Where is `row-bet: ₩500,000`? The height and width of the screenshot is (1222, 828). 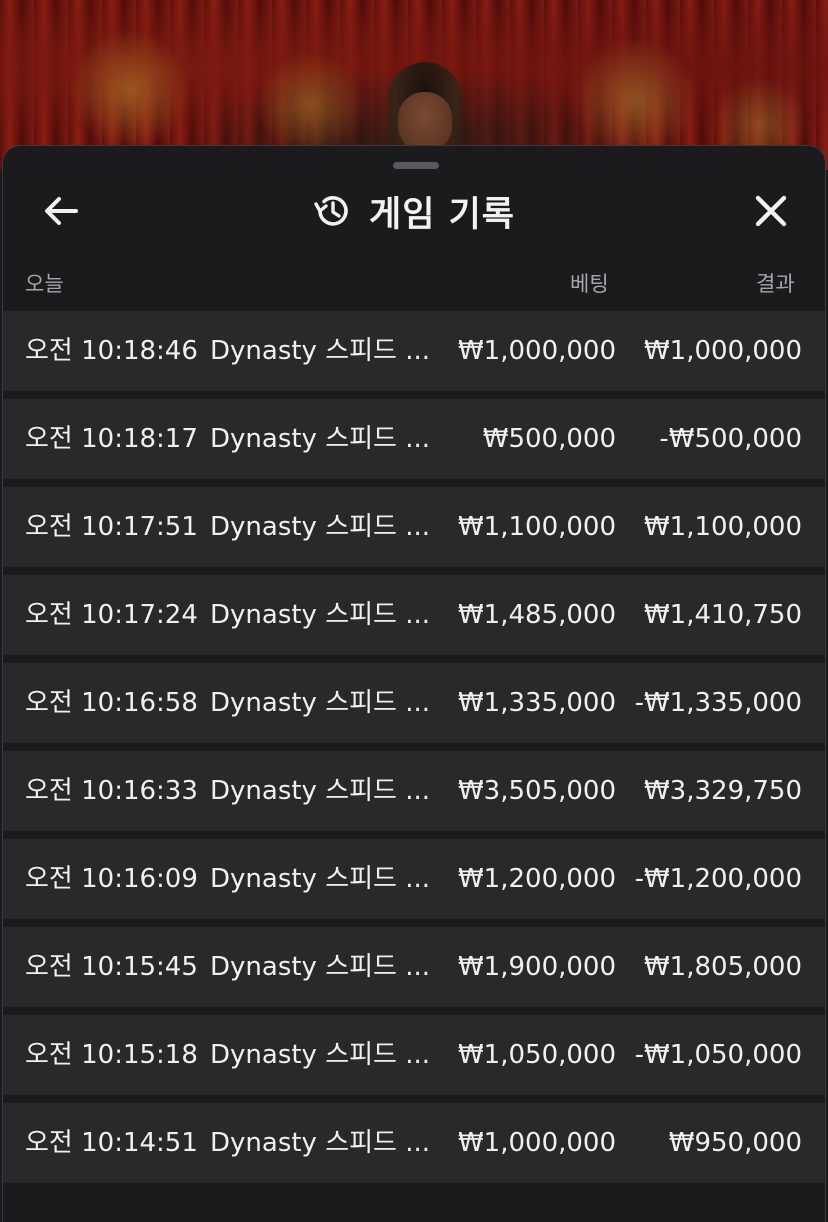
row-bet: ₩500,000 is located at coordinates (549, 439).